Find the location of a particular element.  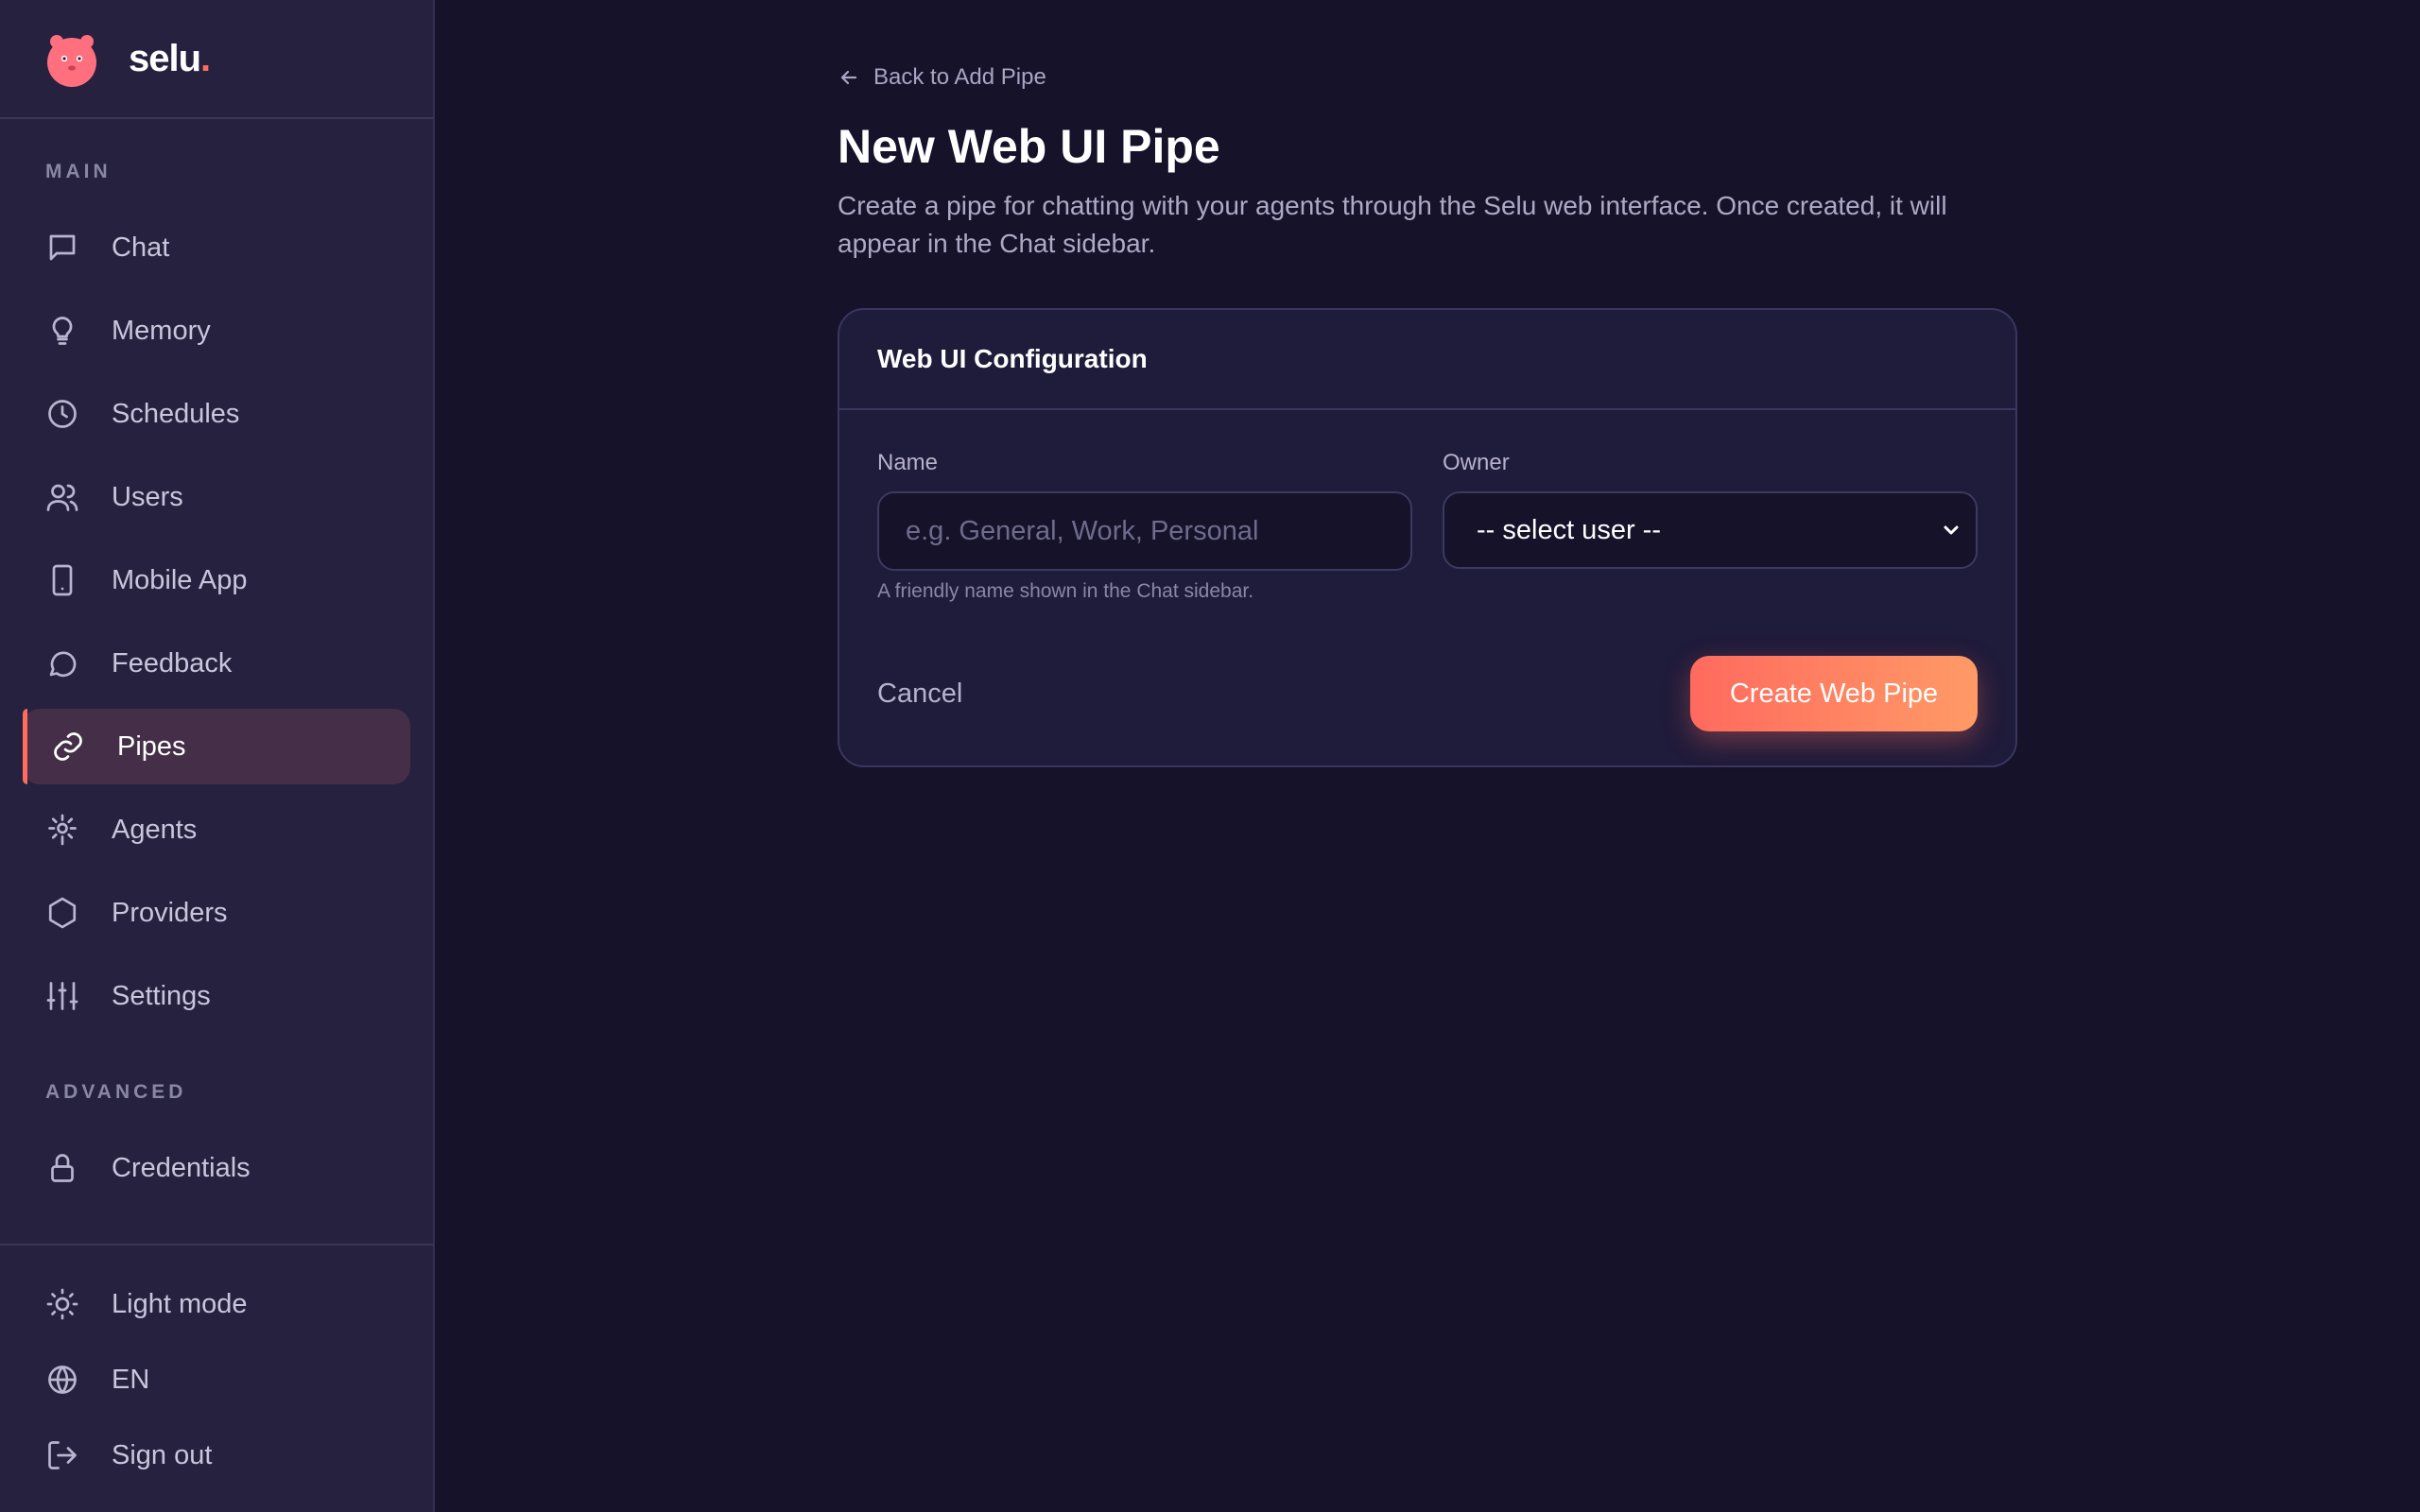

sidebar-divider is located at coordinates (217, 1245).